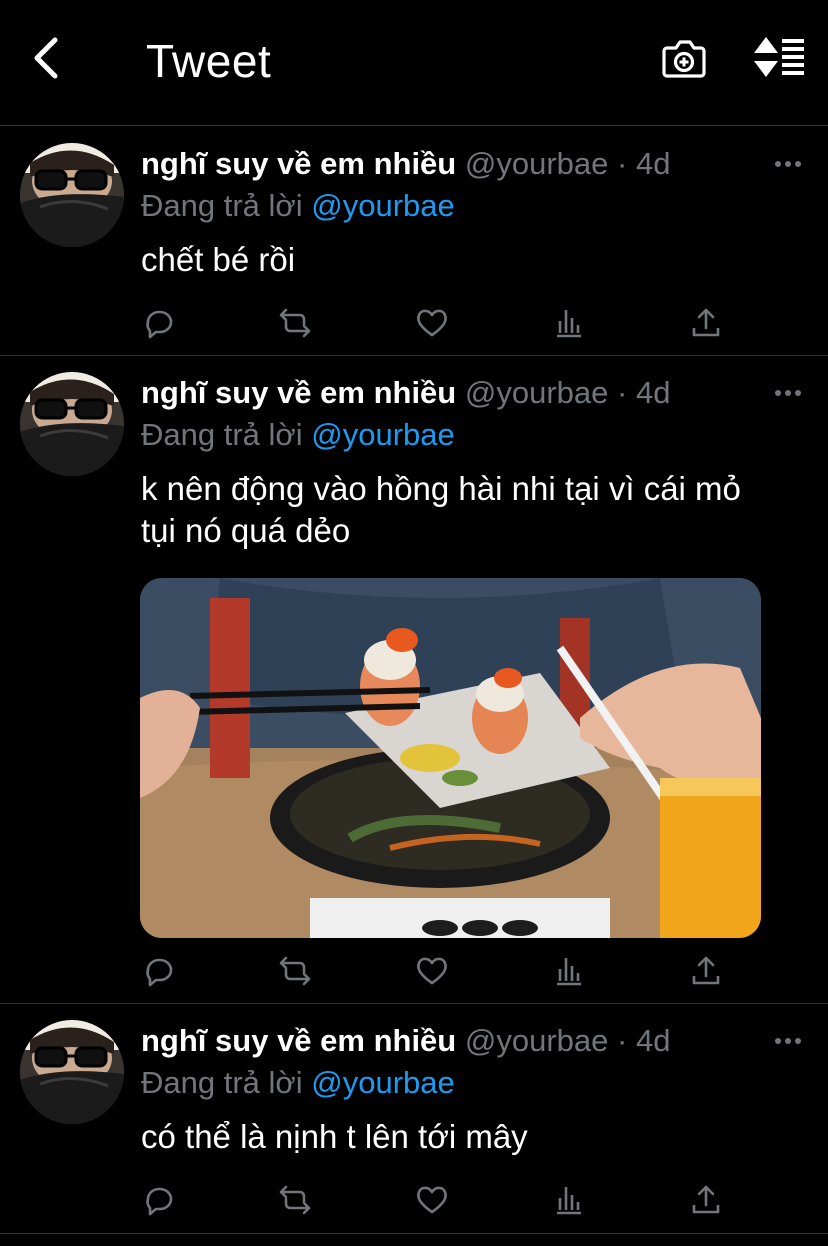 Image resolution: width=828 pixels, height=1246 pixels. I want to click on camera-icon, so click(684, 59).